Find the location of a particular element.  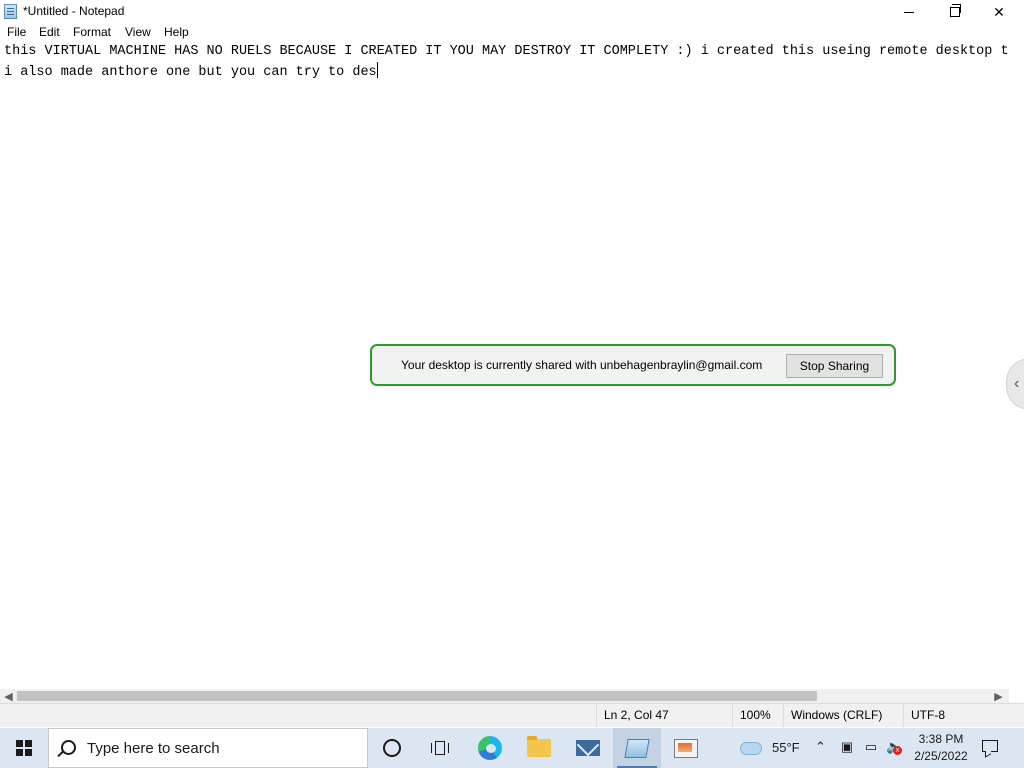

text-caret is located at coordinates (377, 70).